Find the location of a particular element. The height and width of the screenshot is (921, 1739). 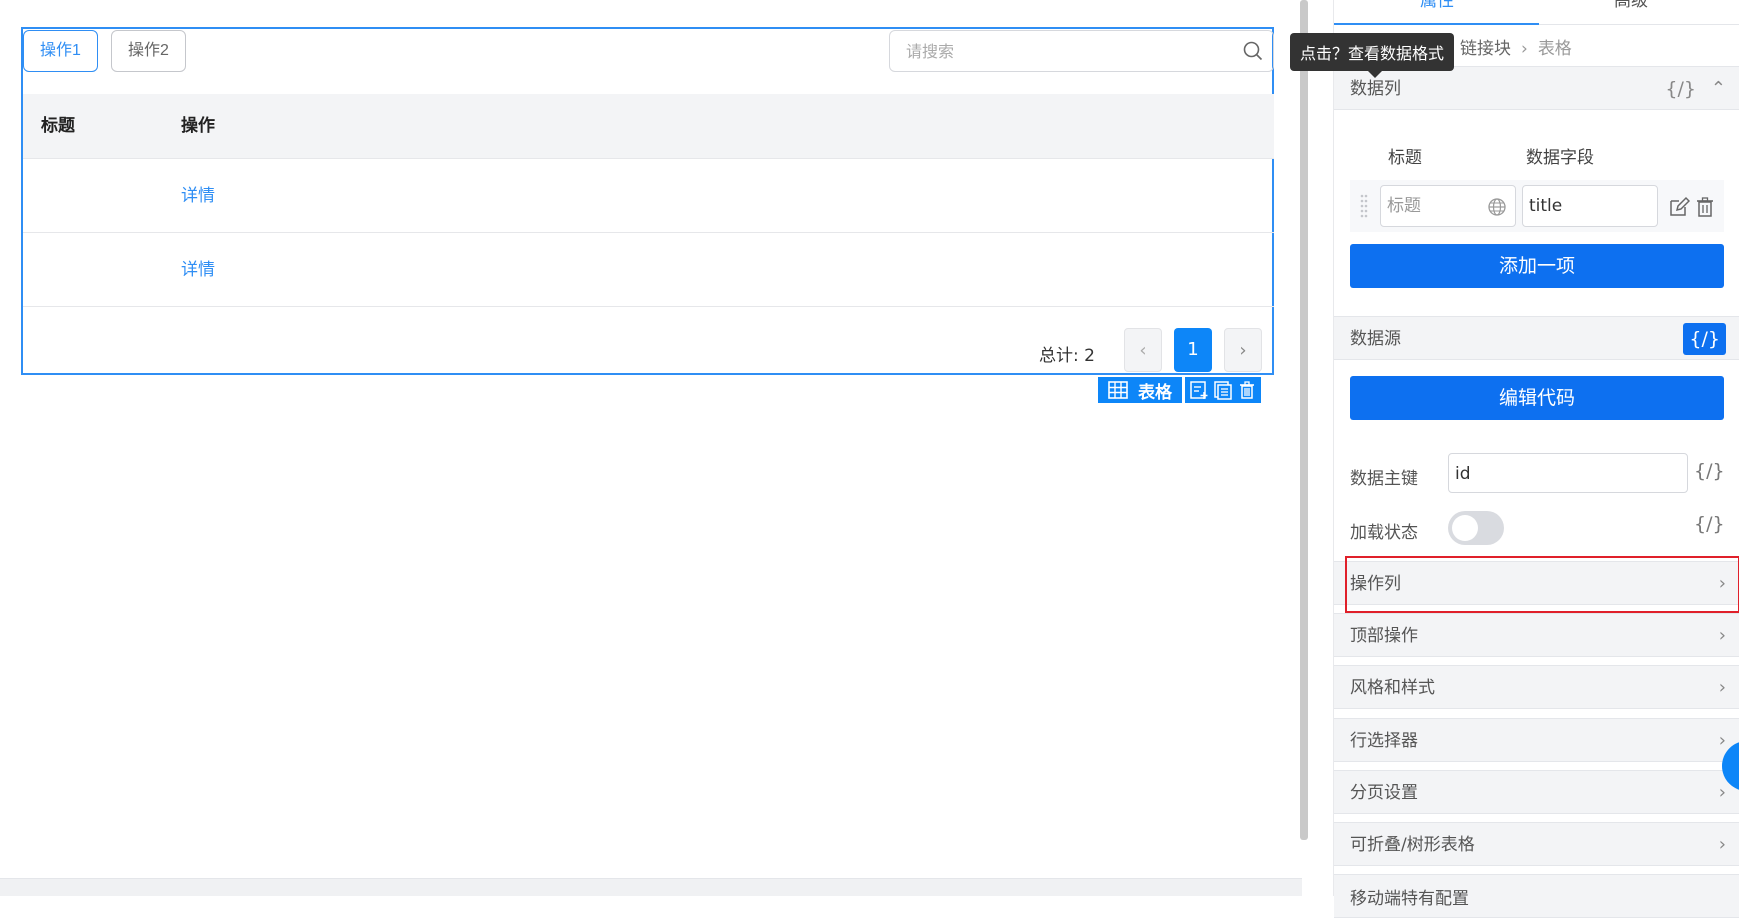

column-header-title-label: 标题 is located at coordinates (1405, 158).